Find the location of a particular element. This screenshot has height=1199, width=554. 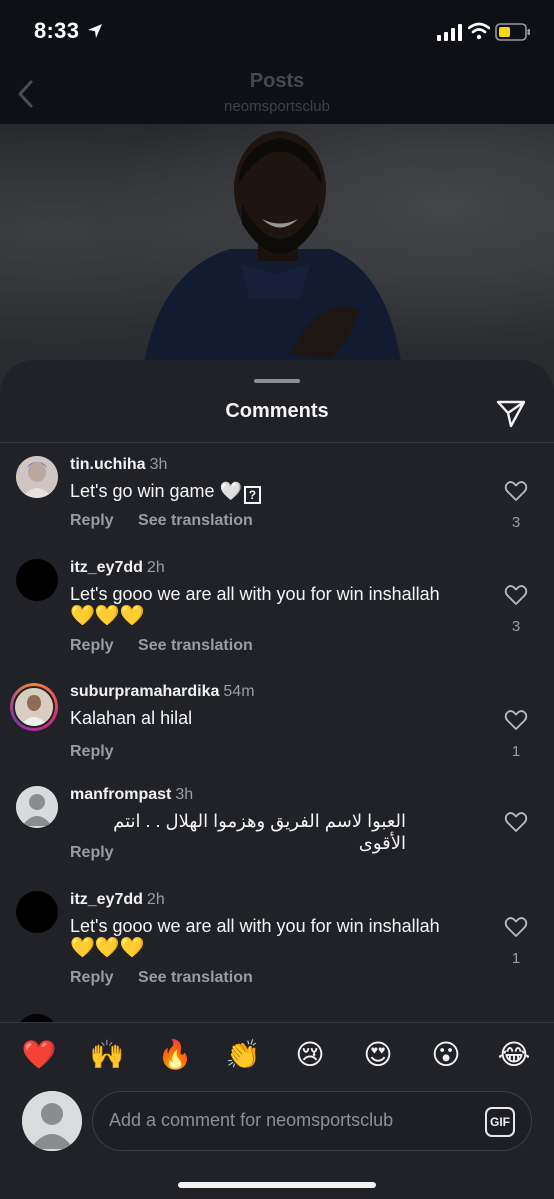

emoji-fire-button: 🔥 is located at coordinates (175, 1055).